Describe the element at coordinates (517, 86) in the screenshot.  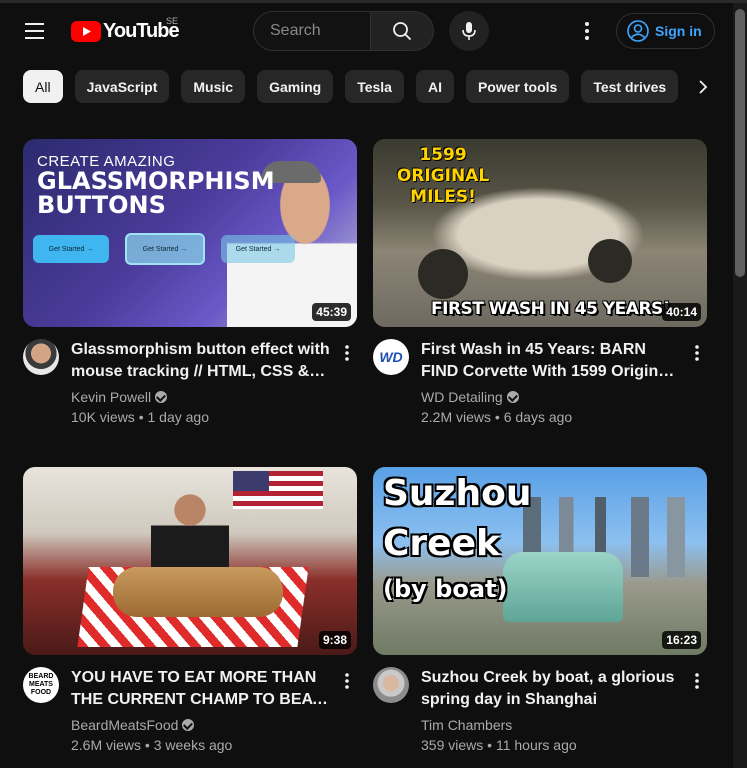
I see `chip-power-tools: Power tools` at that location.